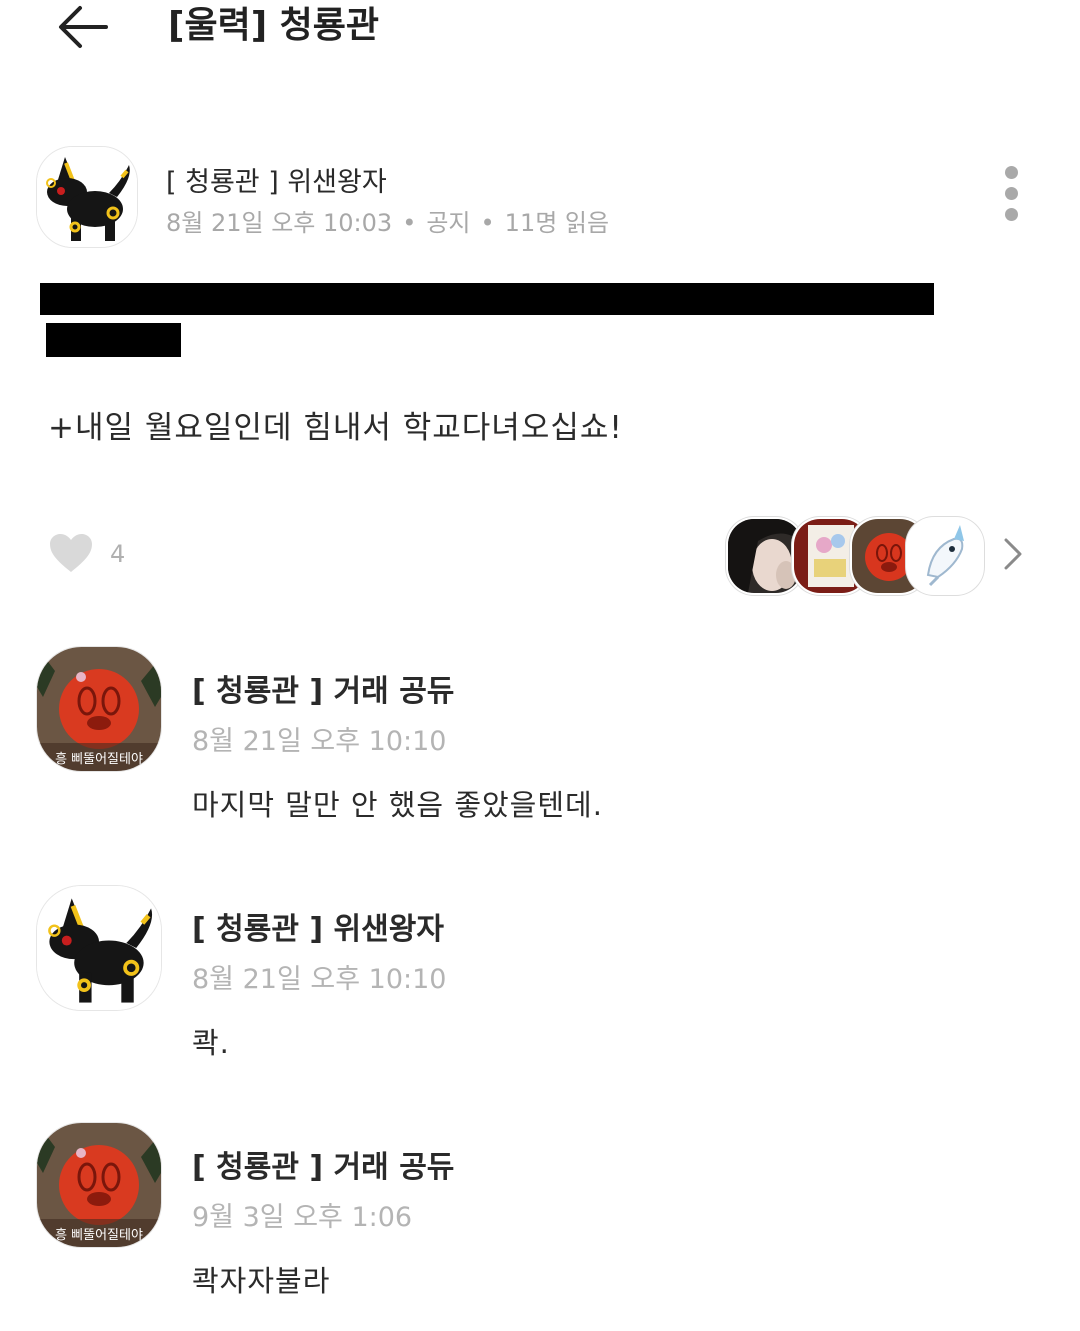  I want to click on more-options-button, so click(1011, 197).